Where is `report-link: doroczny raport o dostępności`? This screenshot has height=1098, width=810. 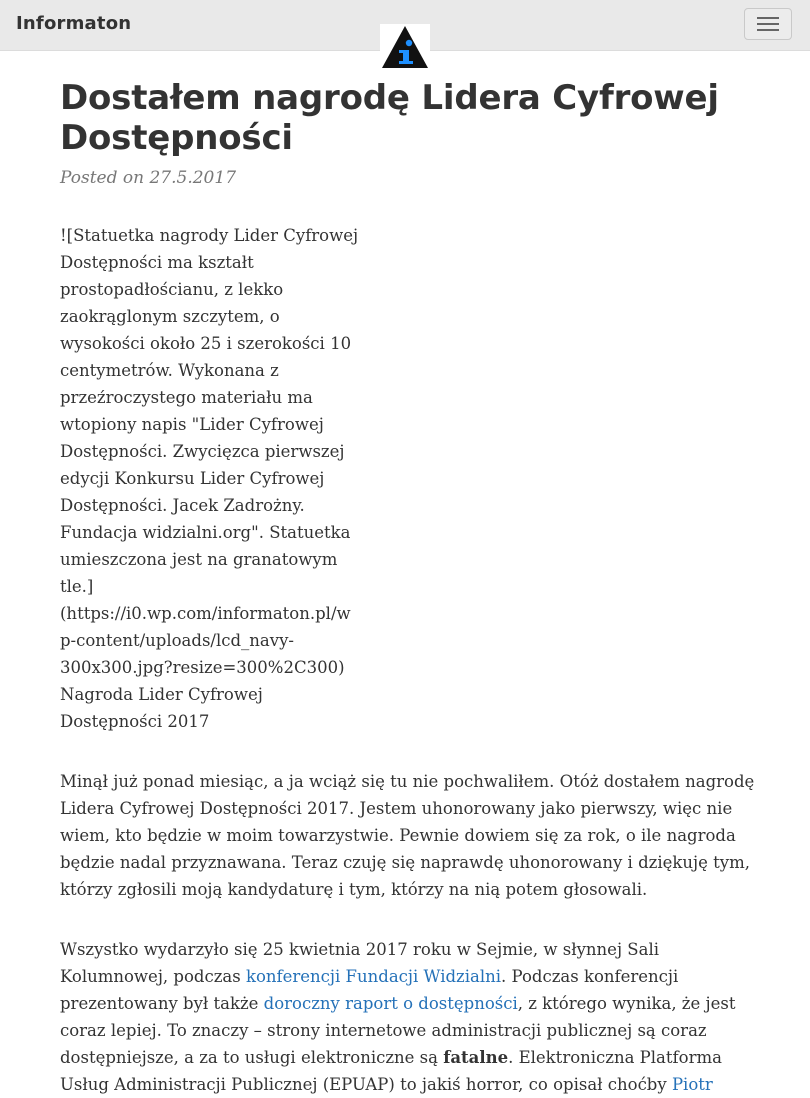
report-link: doroczny raport o dostępności is located at coordinates (391, 1003).